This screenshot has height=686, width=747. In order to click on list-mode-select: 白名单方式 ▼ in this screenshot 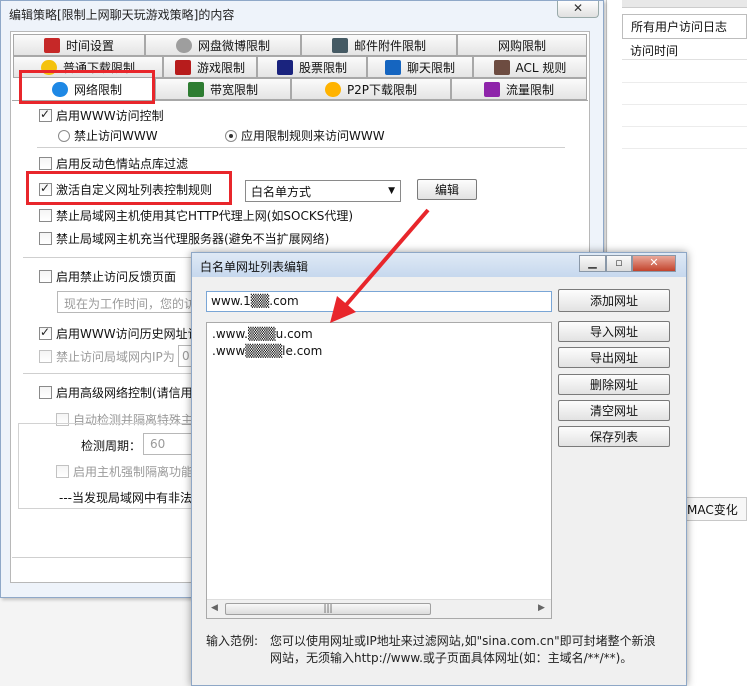, I will do `click(323, 191)`.